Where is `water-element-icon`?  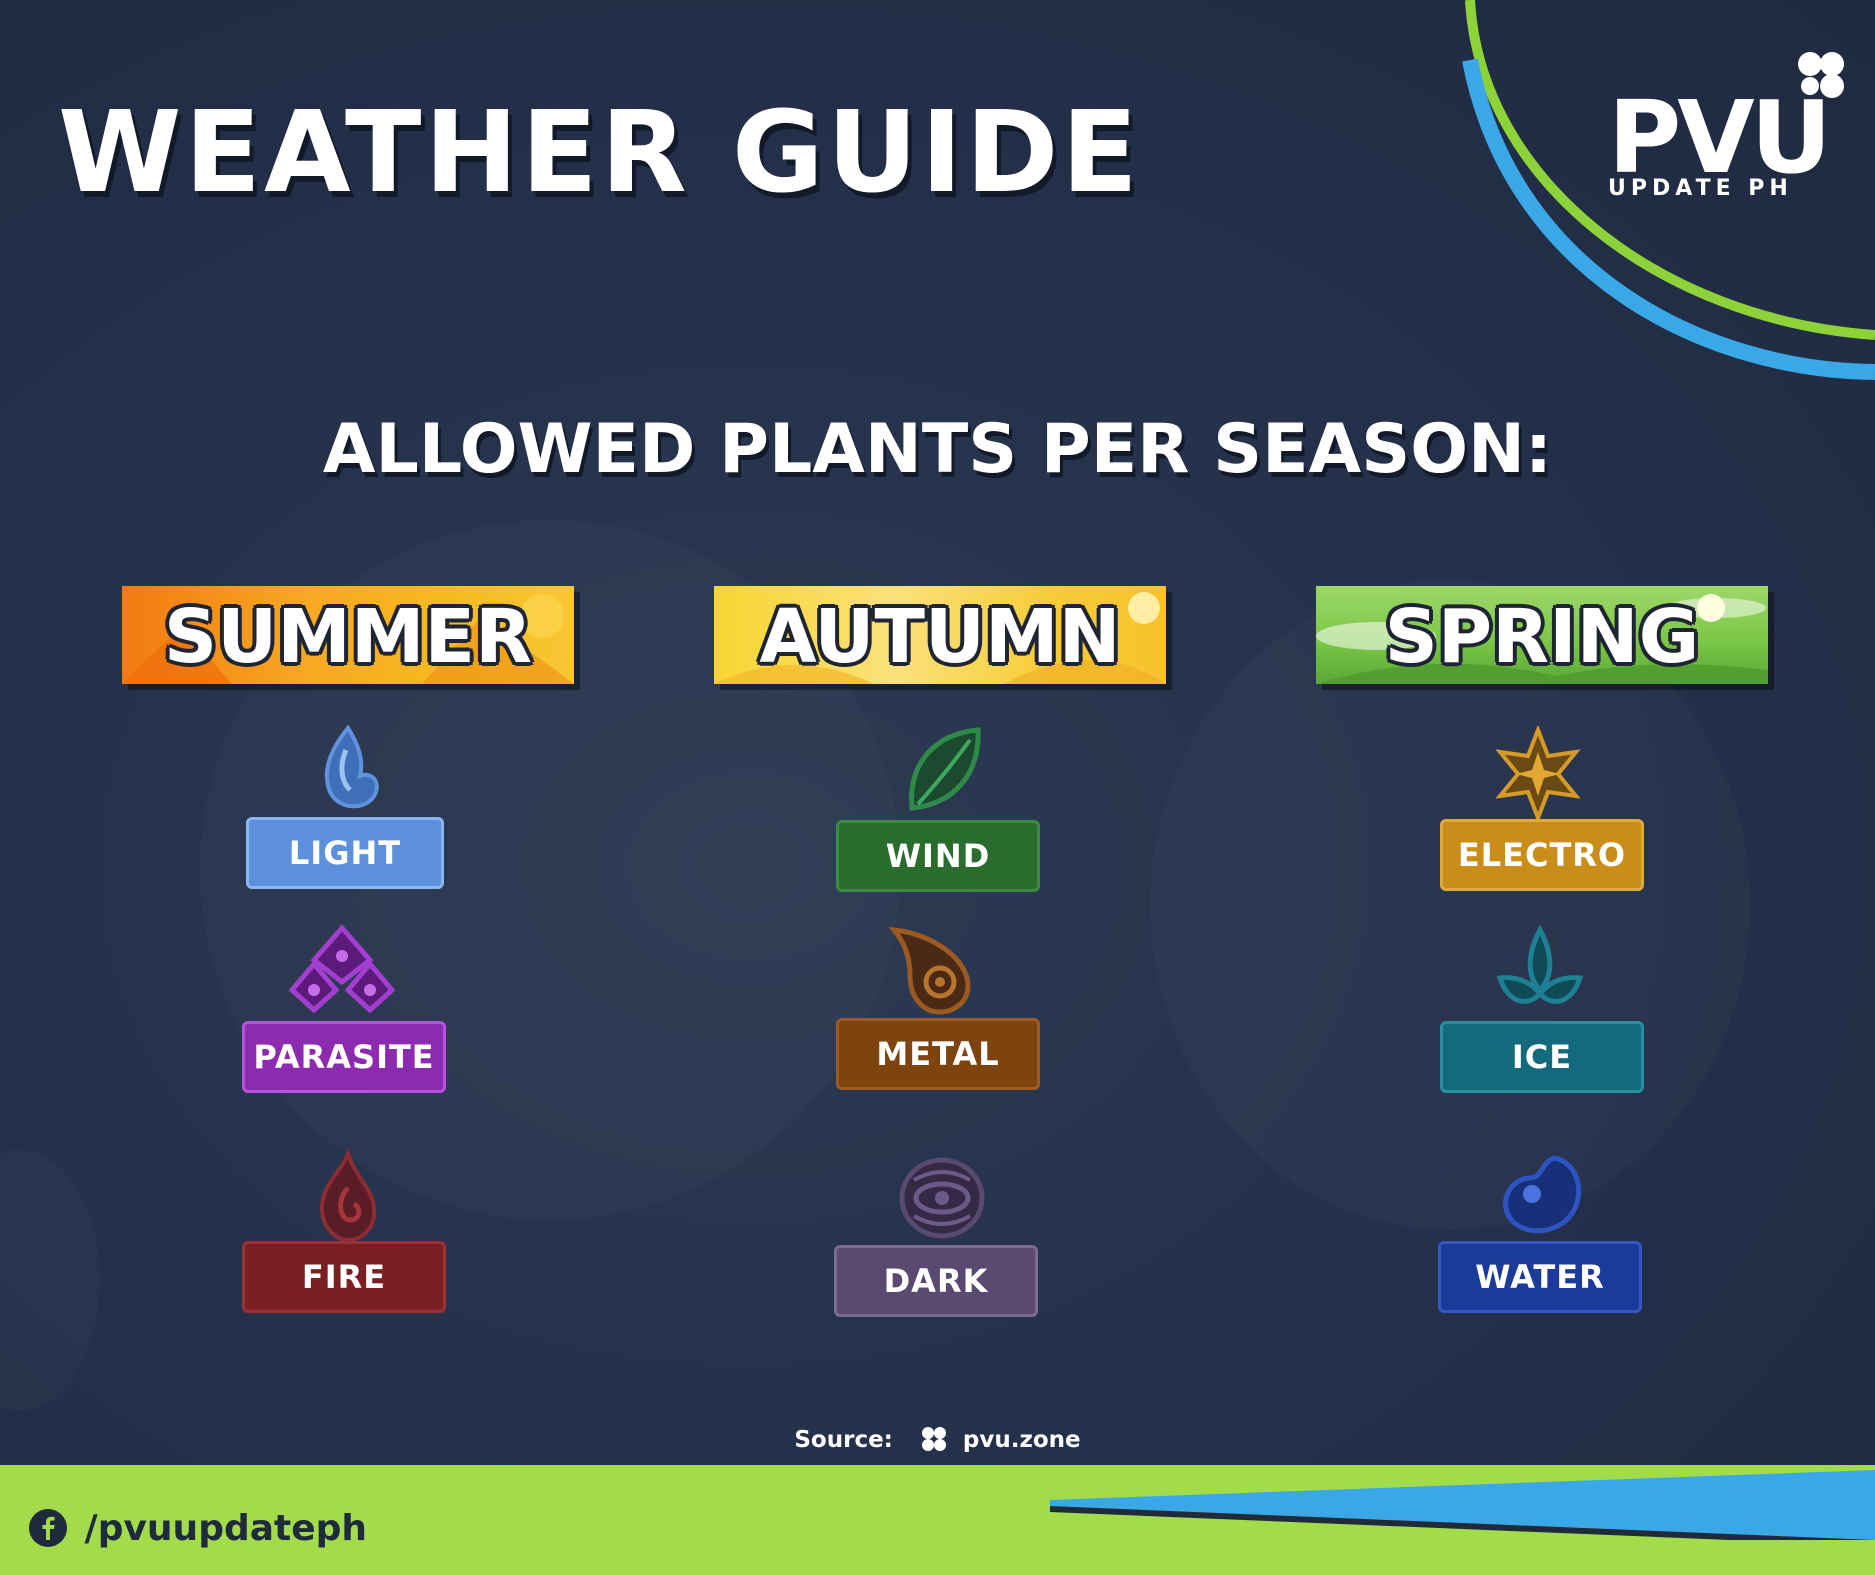
water-element-icon is located at coordinates (1542, 1194).